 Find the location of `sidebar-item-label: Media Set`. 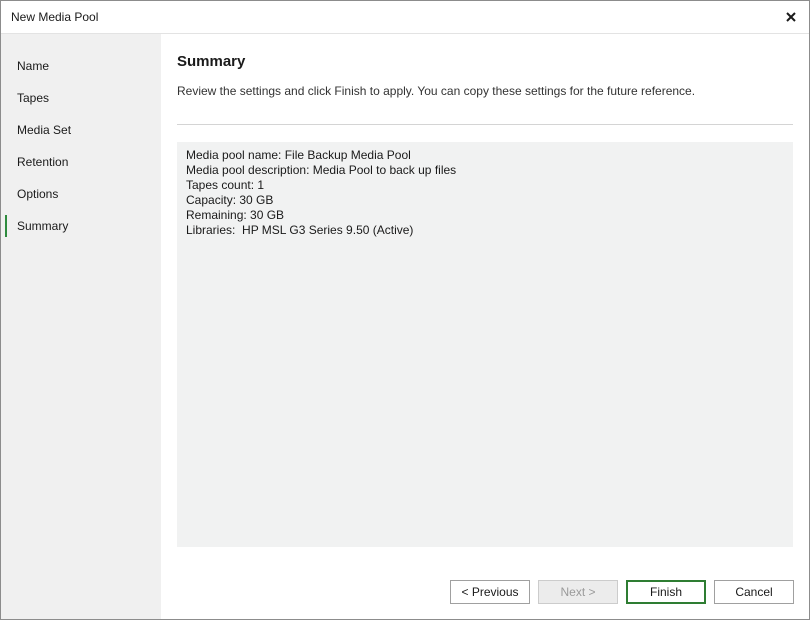

sidebar-item-label: Media Set is located at coordinates (44, 130).